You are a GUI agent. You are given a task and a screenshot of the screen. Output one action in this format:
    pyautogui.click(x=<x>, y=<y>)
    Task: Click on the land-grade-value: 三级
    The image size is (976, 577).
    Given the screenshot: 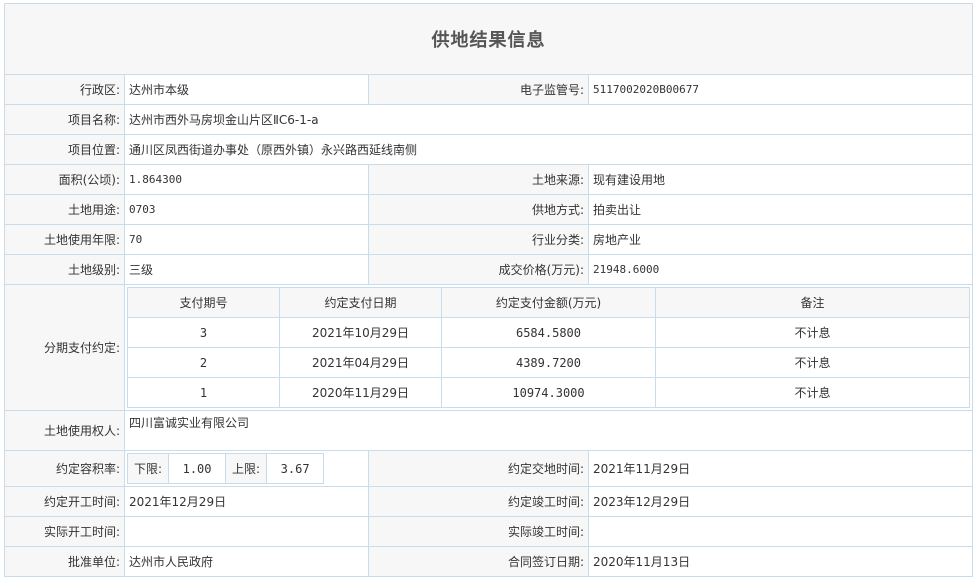 What is the action you would take?
    pyautogui.click(x=246, y=269)
    